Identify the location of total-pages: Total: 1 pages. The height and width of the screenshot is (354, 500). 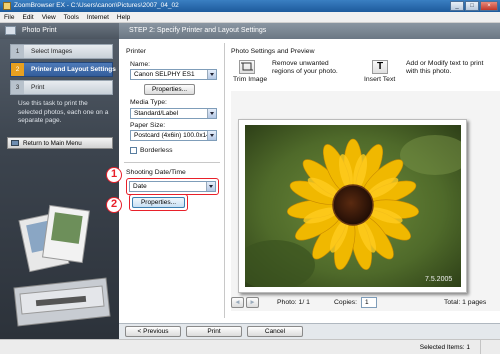
(465, 302).